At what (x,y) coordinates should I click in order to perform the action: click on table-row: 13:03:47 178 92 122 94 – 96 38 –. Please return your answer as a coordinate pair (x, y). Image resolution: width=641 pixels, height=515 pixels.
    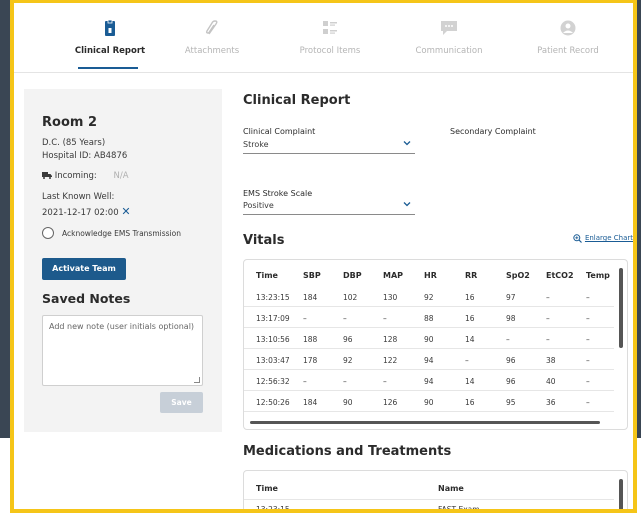
    Looking at the image, I should click on (429, 360).